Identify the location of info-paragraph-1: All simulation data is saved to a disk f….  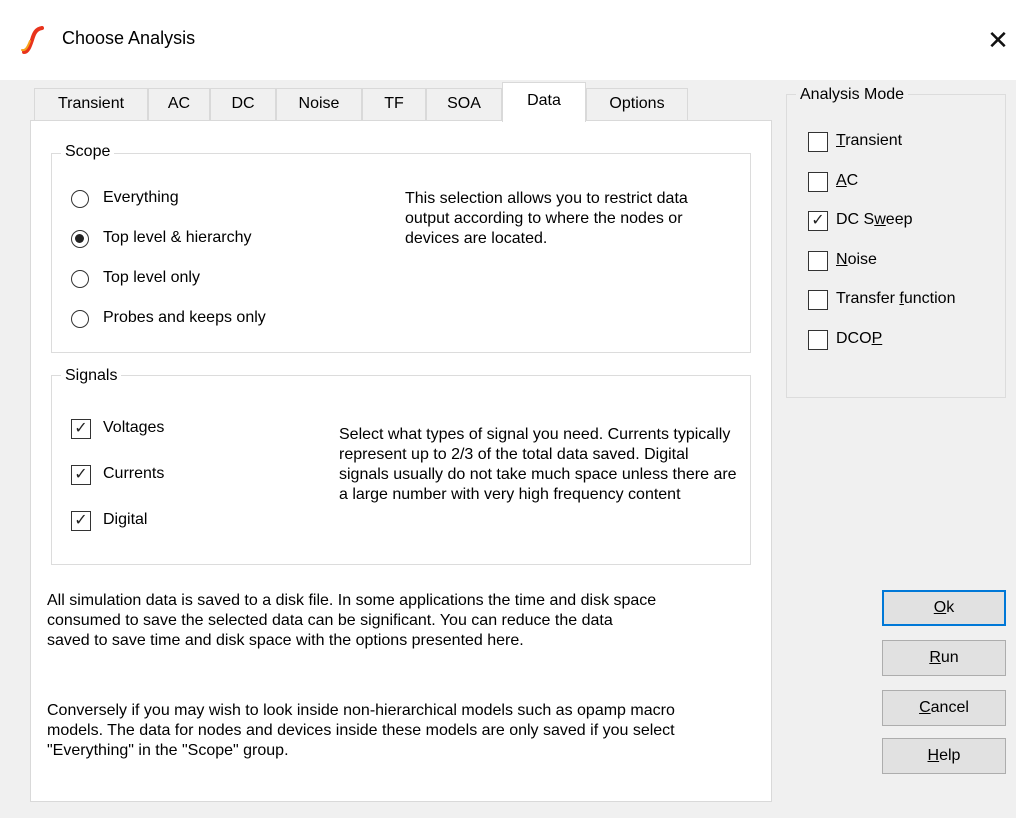
(352, 620).